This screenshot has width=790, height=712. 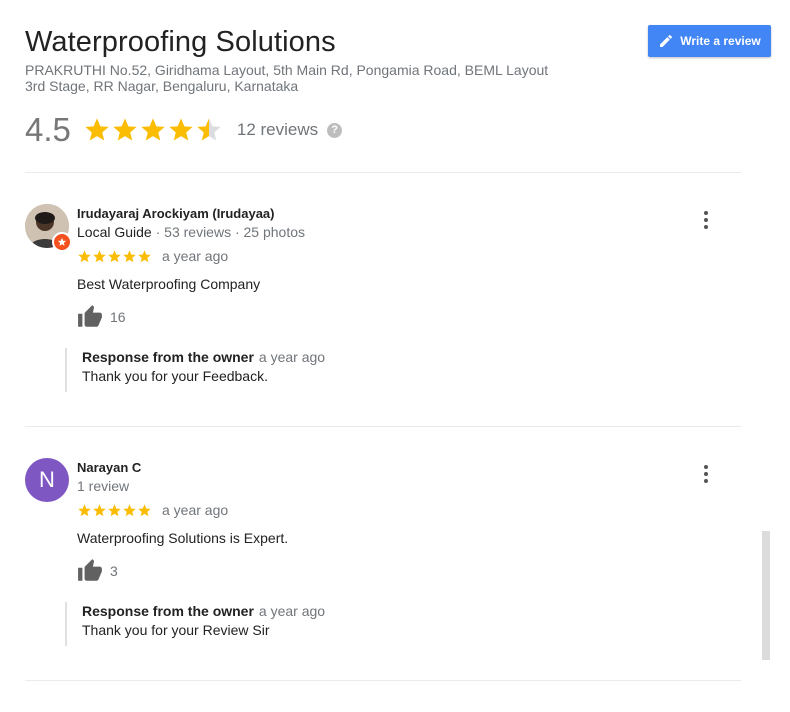 I want to click on like-count: 16, so click(x=118, y=317).